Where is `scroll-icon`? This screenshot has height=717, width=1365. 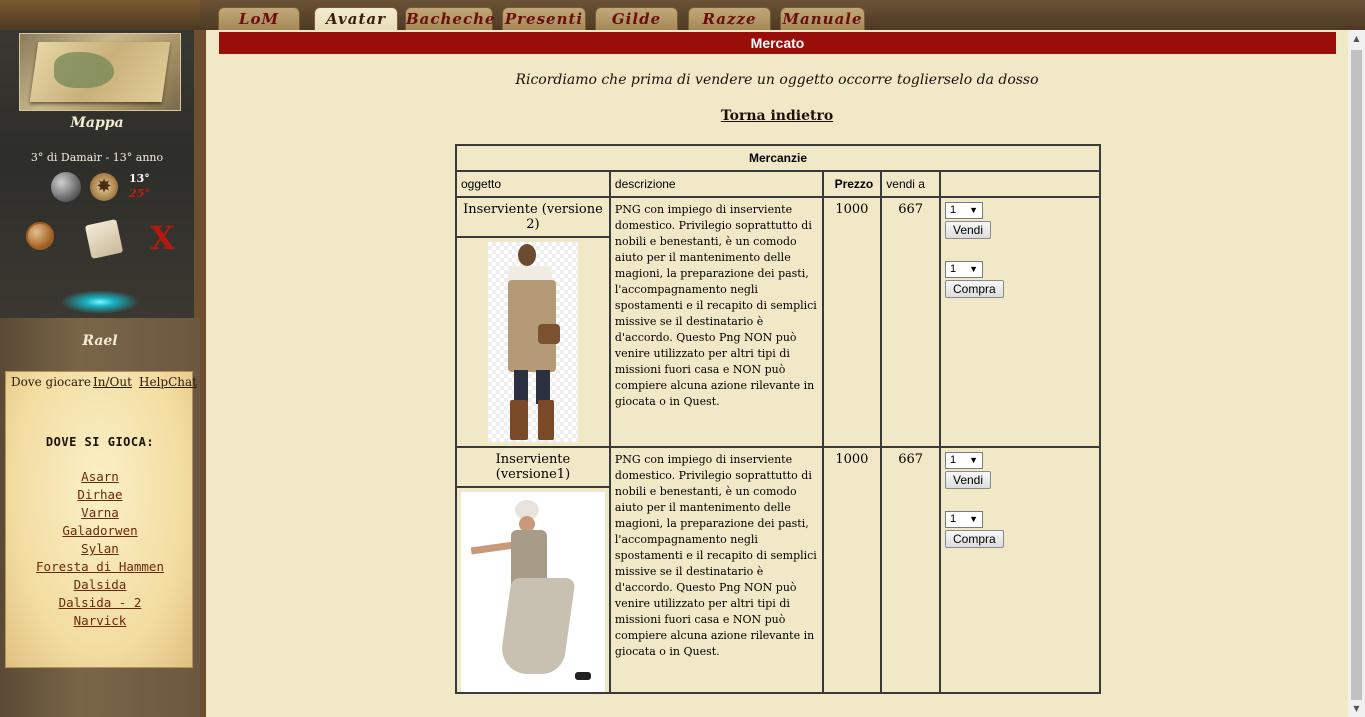
scroll-icon is located at coordinates (104, 239).